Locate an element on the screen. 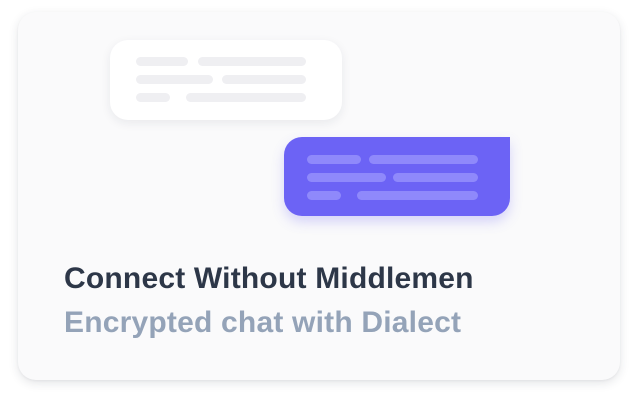 This screenshot has height=407, width=638. outgoing-message-bubble is located at coordinates (397, 176).